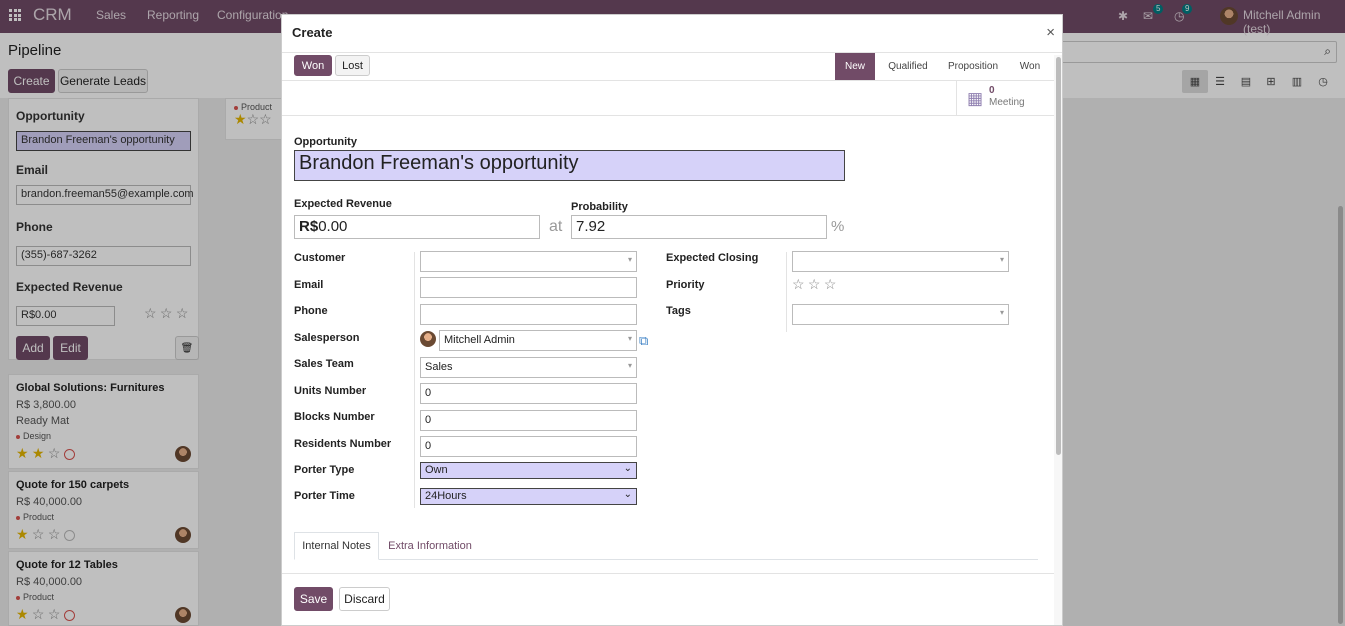  What do you see at coordinates (430, 546) in the screenshot?
I see `tab-extra-information: Extra Information` at bounding box center [430, 546].